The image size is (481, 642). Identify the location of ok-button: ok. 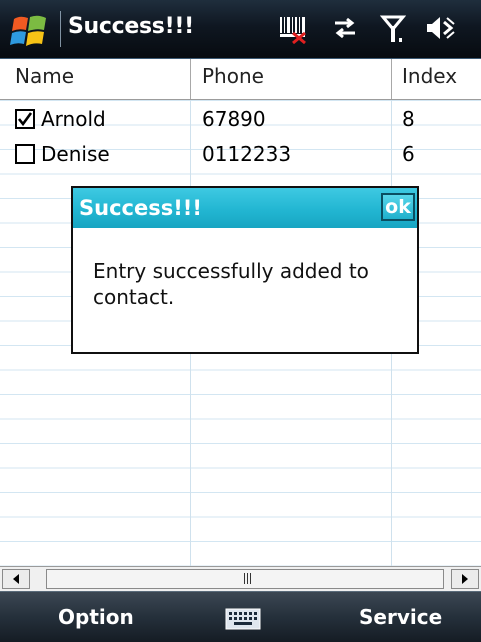
(398, 207).